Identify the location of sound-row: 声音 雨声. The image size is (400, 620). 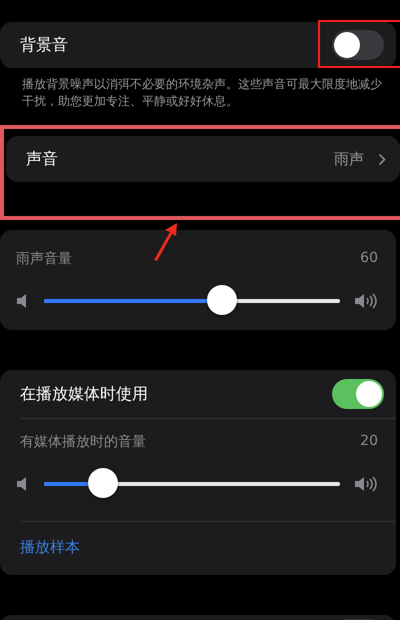
(203, 159).